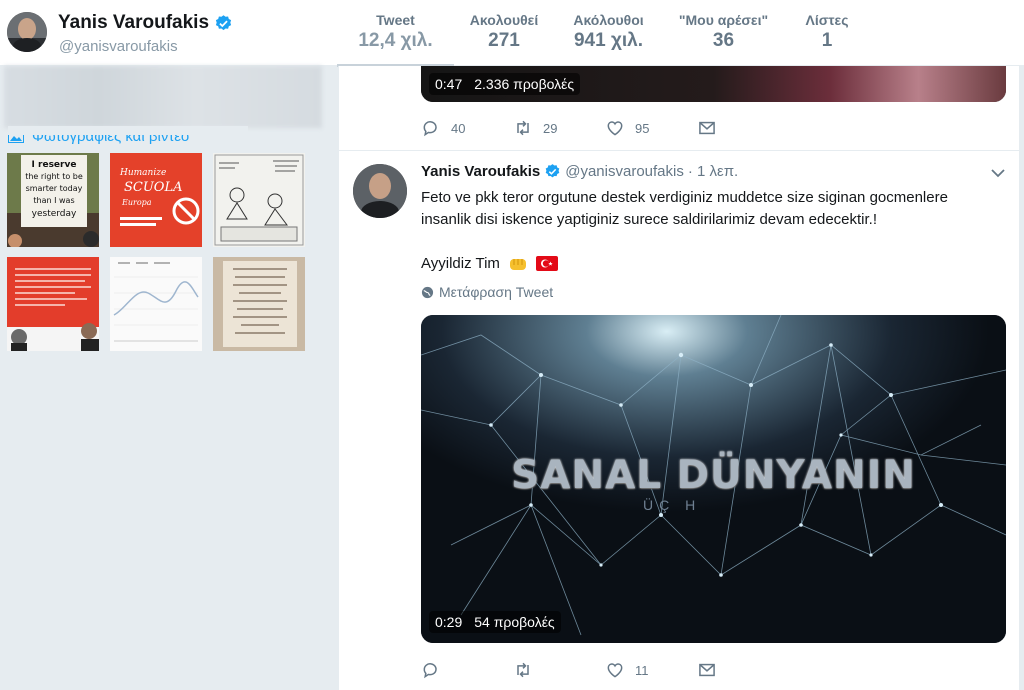 The height and width of the screenshot is (690, 1024). Describe the element at coordinates (163, 97) in the screenshot. I see `blurred-region` at that location.